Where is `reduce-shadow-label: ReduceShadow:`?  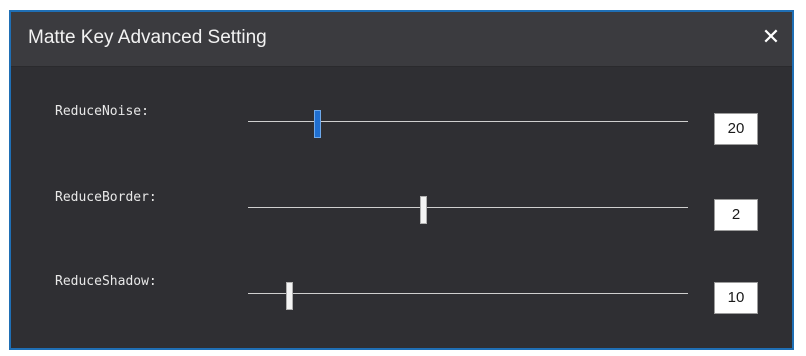
reduce-shadow-label: ReduceShadow: is located at coordinates (106, 281).